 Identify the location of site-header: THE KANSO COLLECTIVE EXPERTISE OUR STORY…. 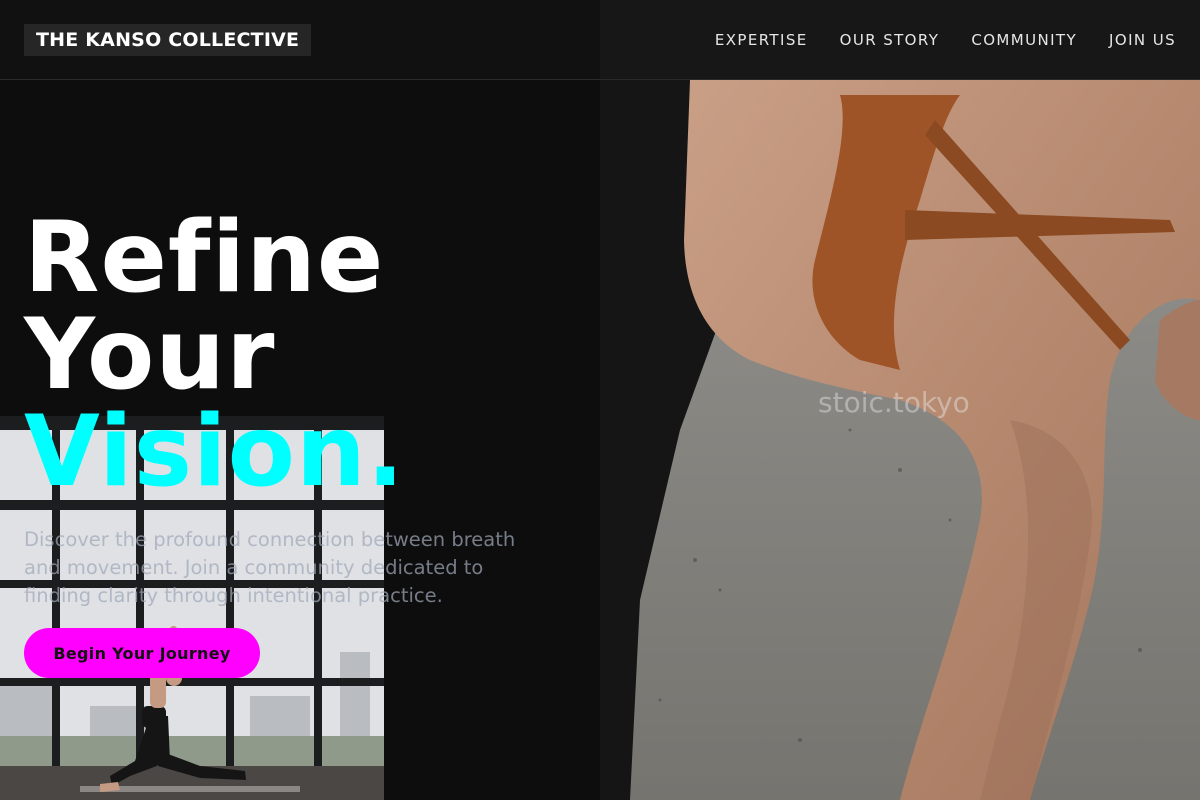
(600, 40).